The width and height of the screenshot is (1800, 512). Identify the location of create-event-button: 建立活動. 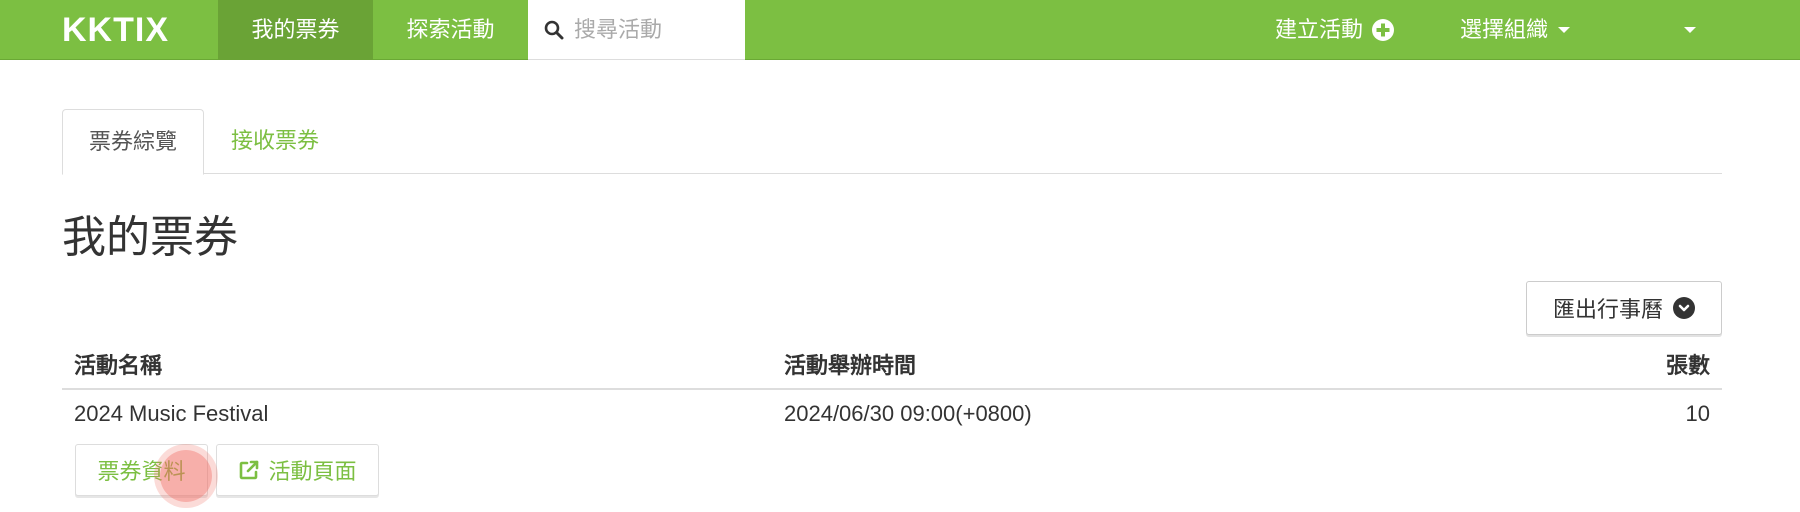
(1335, 30).